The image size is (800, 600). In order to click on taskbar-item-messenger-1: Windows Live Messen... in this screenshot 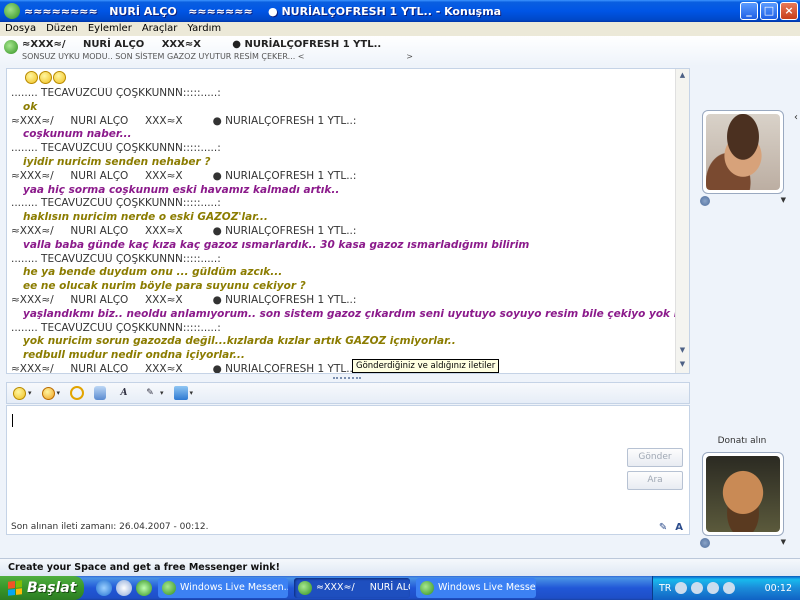, I will do `click(223, 588)`.